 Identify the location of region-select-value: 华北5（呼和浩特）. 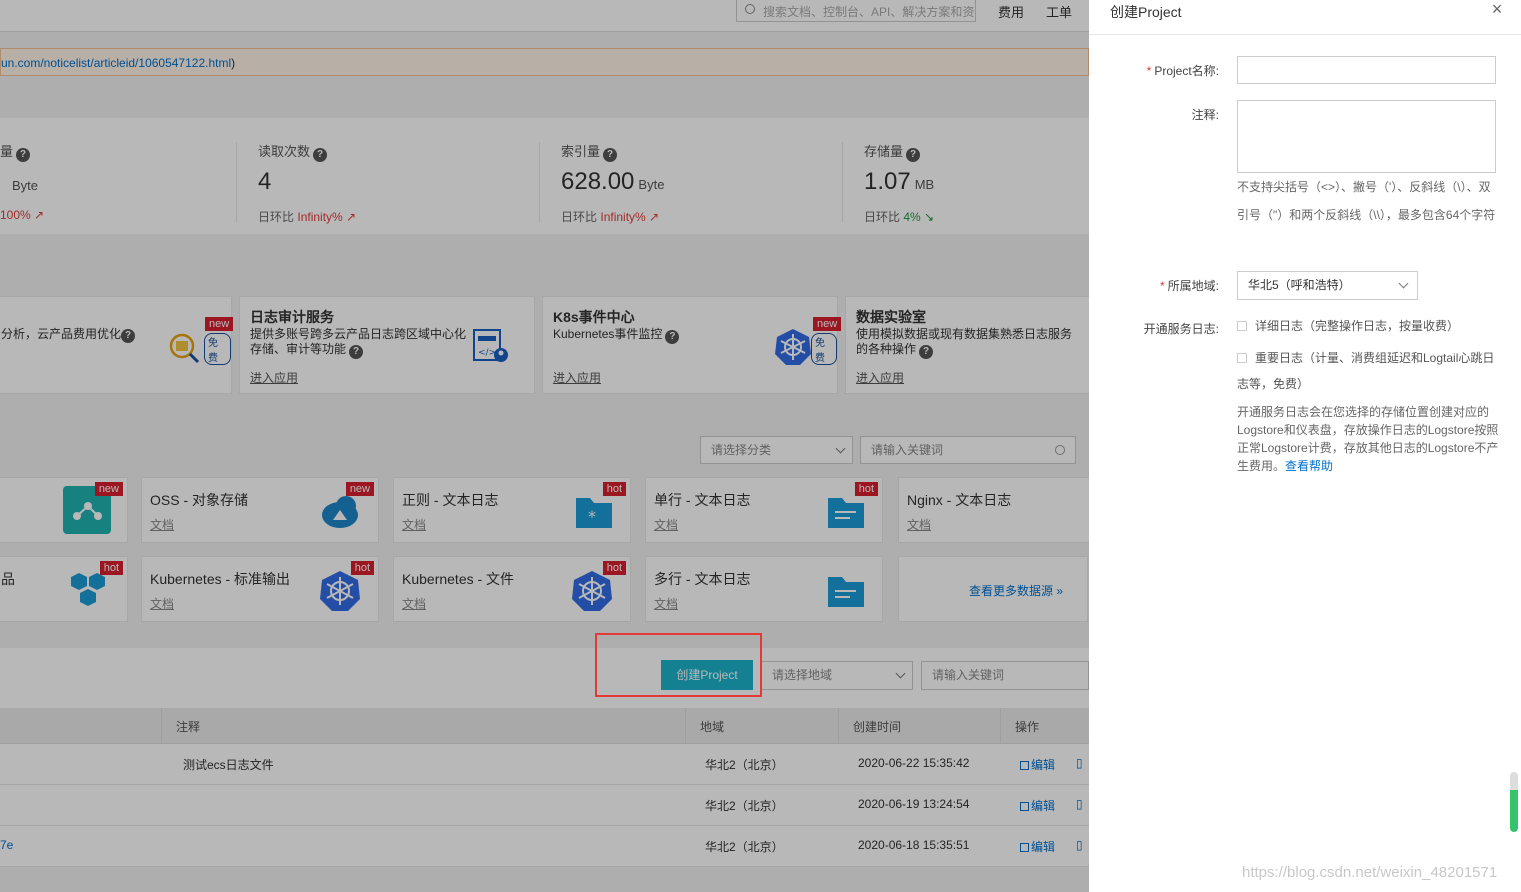
(1299, 285).